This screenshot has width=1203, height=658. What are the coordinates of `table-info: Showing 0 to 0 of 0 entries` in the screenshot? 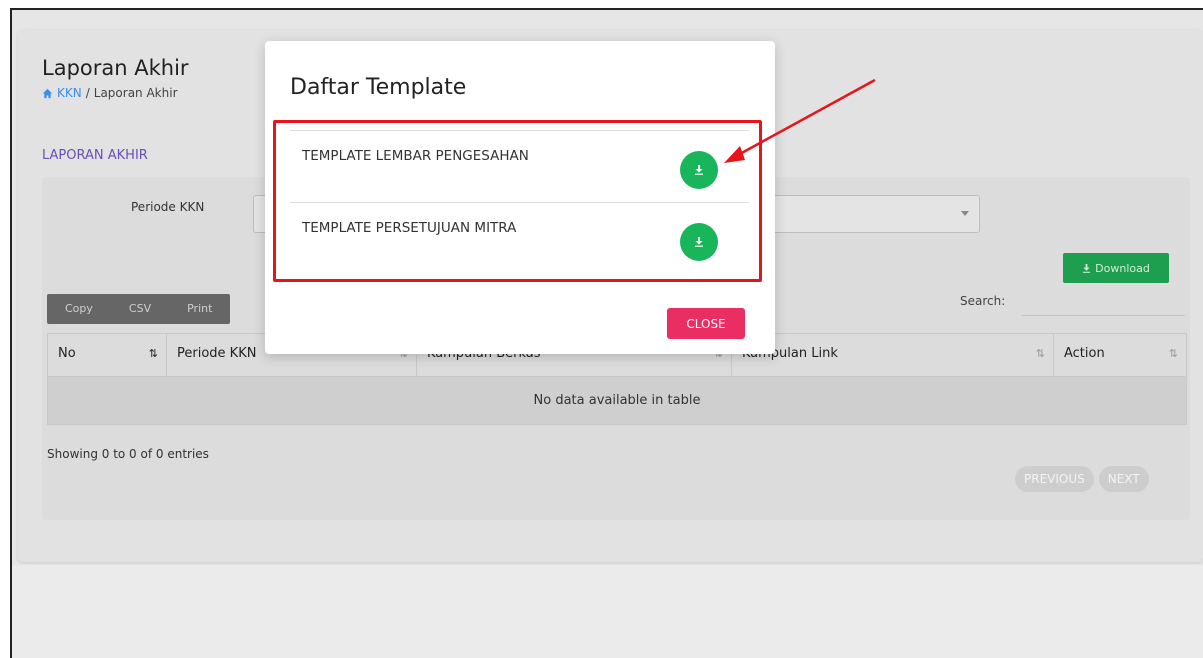 It's located at (128, 454).